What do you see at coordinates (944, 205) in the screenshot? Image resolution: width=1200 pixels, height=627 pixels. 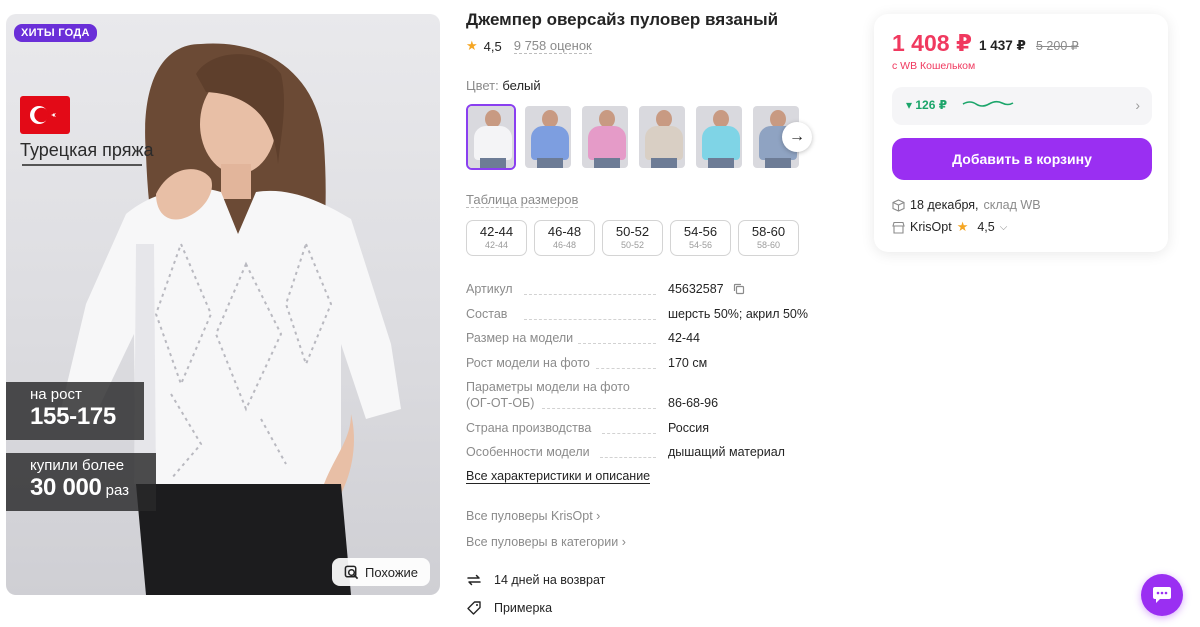 I see `delivery-date: 18 декабря,` at bounding box center [944, 205].